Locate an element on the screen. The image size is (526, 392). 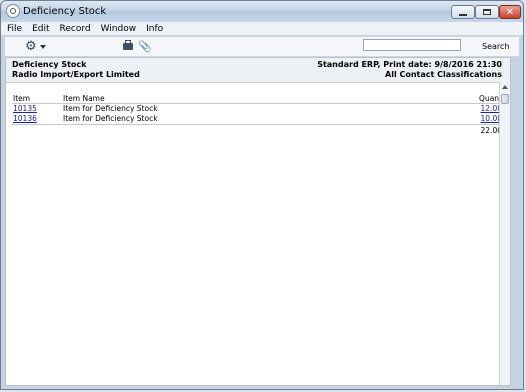
restore-icon is located at coordinates (487, 12).